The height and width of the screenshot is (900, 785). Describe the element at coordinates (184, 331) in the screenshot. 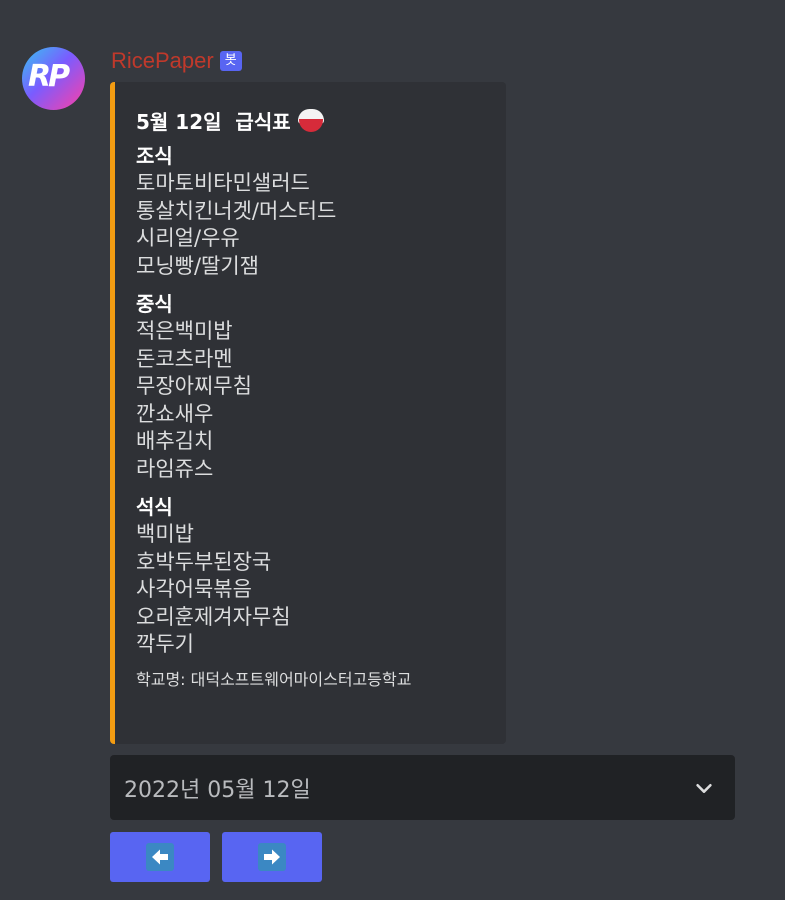

I see `menu-item: 적은백미밥` at that location.